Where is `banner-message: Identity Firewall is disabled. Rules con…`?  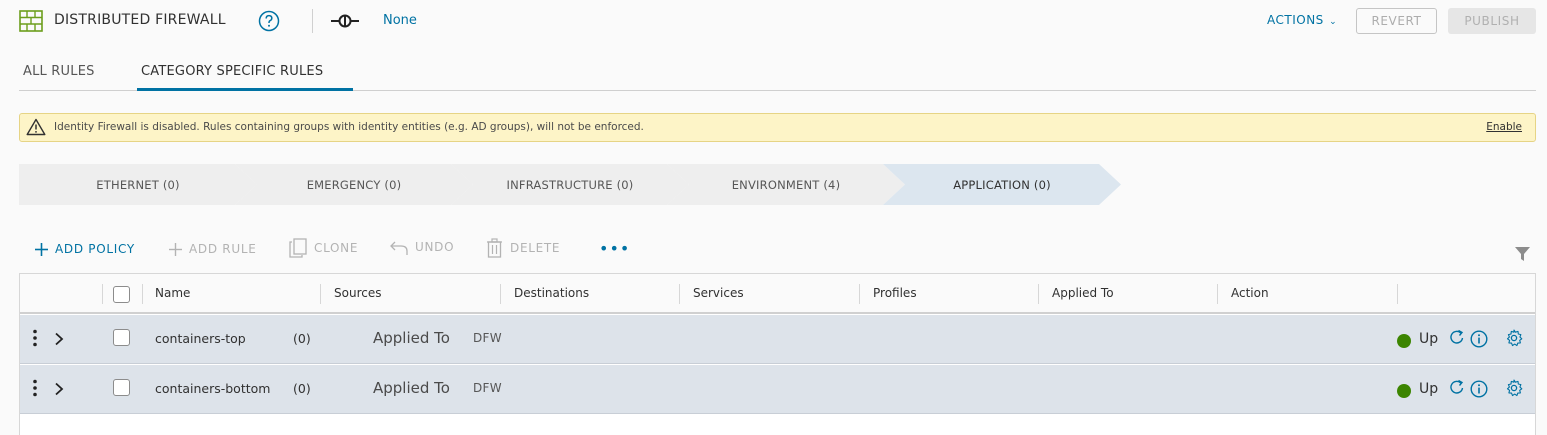
banner-message: Identity Firewall is disabled. Rules con… is located at coordinates (349, 127).